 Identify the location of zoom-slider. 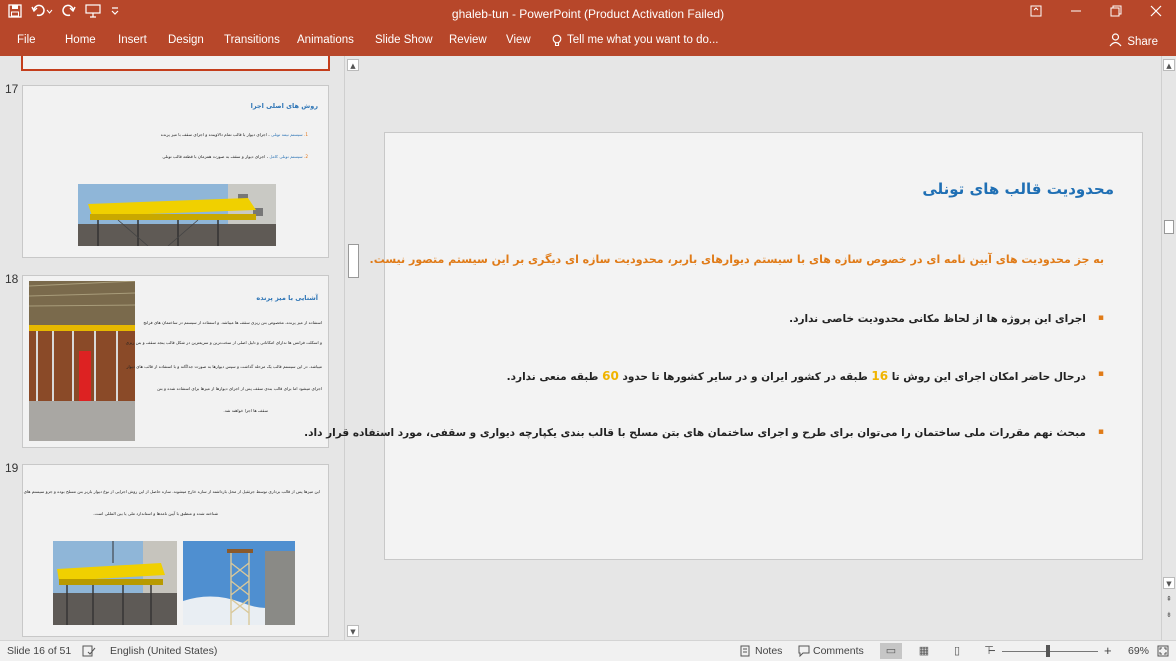
(1050, 651).